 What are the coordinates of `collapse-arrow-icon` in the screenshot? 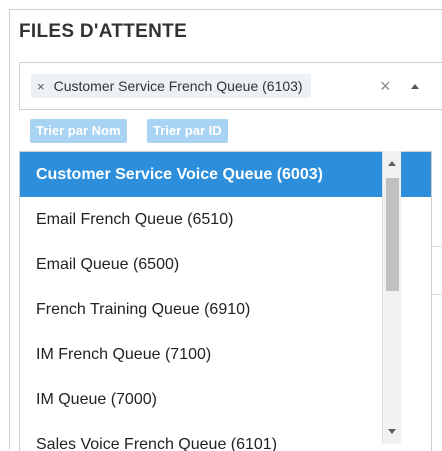 It's located at (415, 86).